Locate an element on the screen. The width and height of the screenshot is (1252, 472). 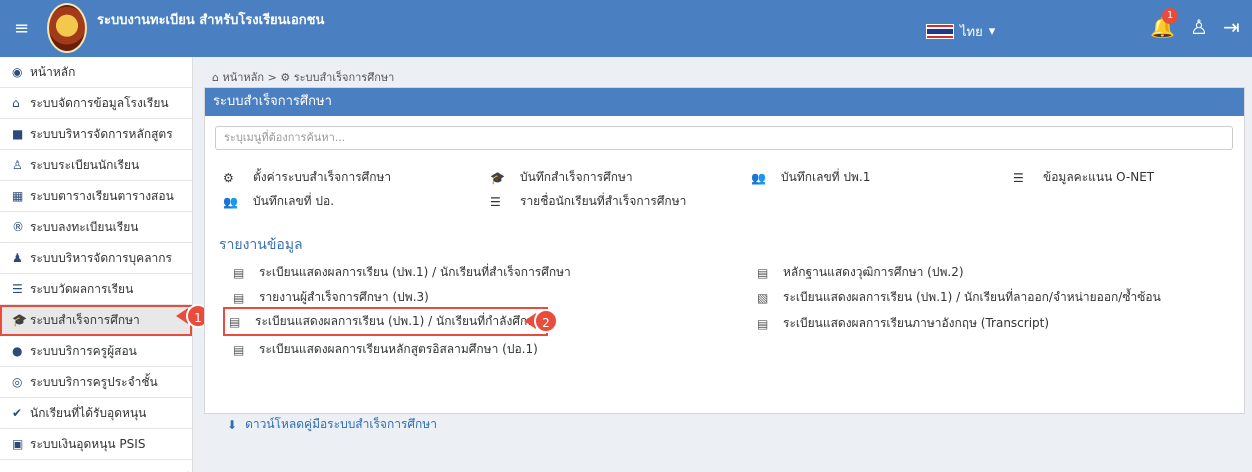
report-pp2: ▤ หลักฐานแสดงวุฒิการศึกษา (ปพ.2) is located at coordinates (860, 272).